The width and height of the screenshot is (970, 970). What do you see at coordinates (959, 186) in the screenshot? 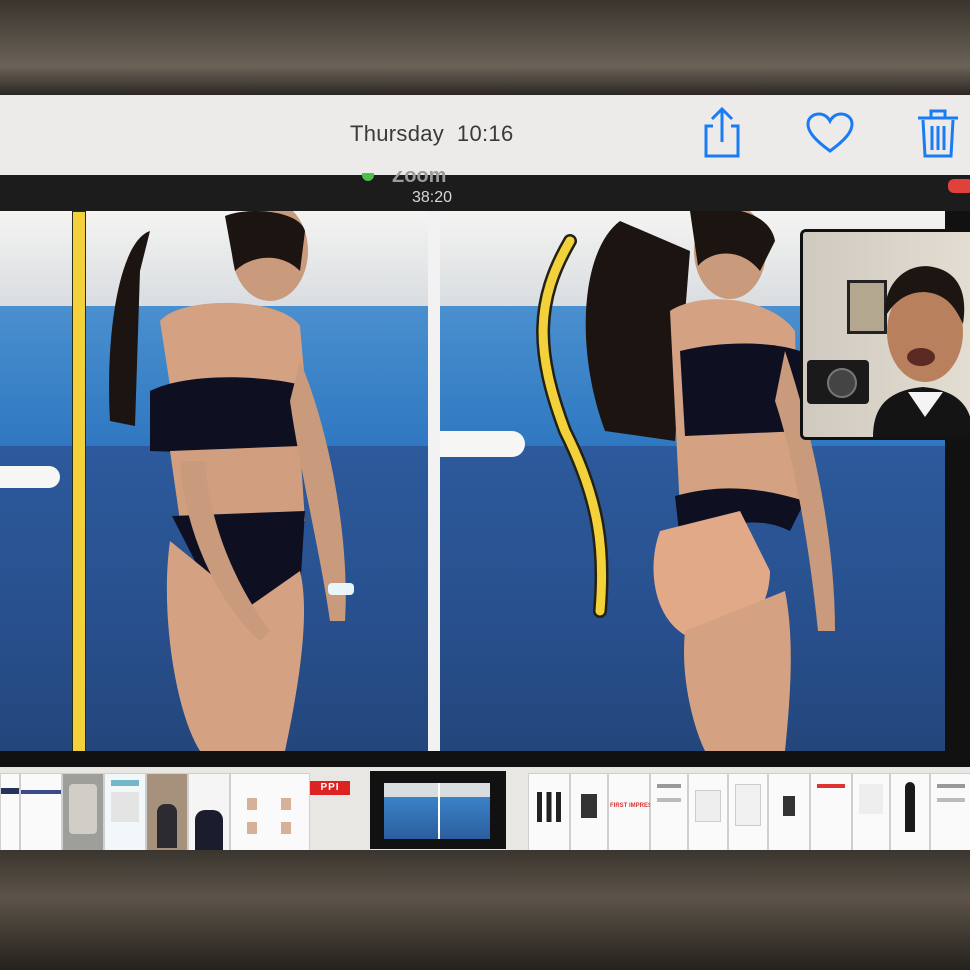
I see `recording-indicator-icon` at bounding box center [959, 186].